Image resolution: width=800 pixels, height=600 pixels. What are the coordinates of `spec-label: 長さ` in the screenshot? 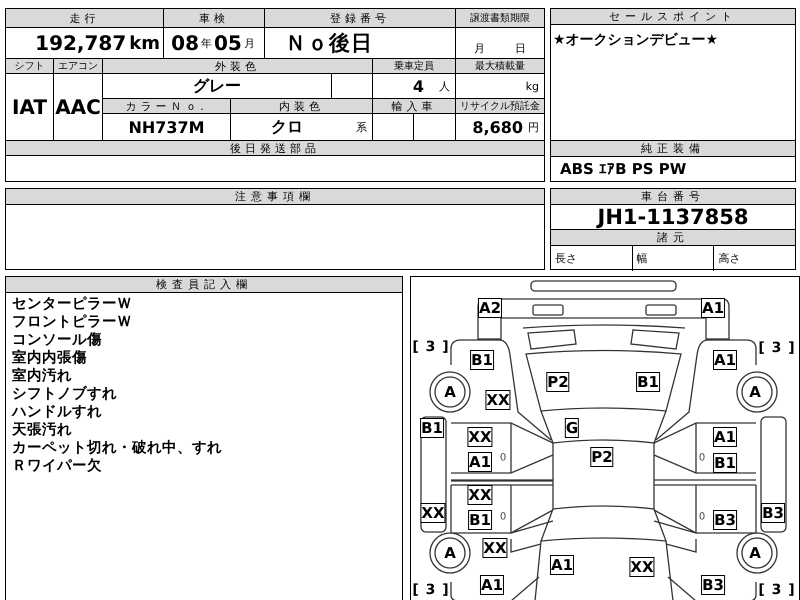 It's located at (566, 259).